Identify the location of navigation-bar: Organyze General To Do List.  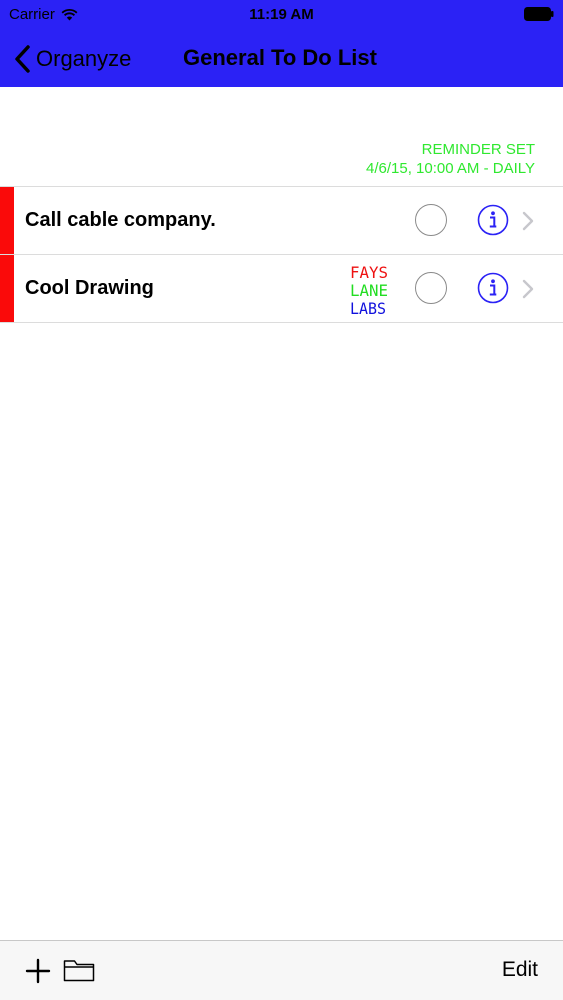
(281, 58).